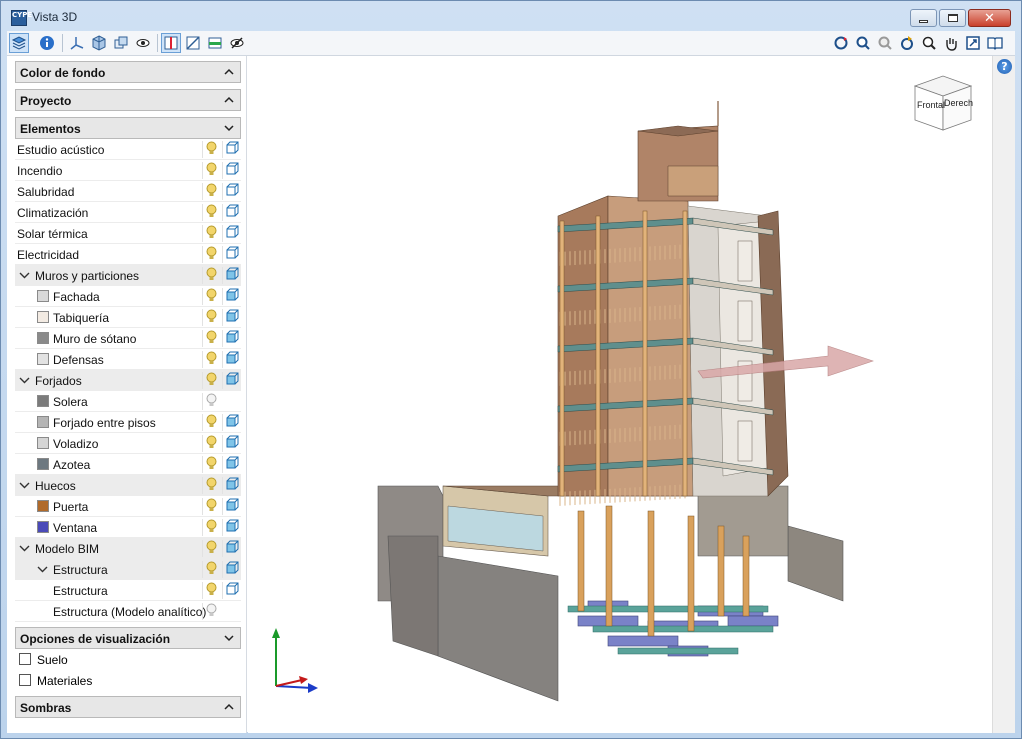 The width and height of the screenshot is (1022, 739). I want to click on orbit-button, so click(841, 43).